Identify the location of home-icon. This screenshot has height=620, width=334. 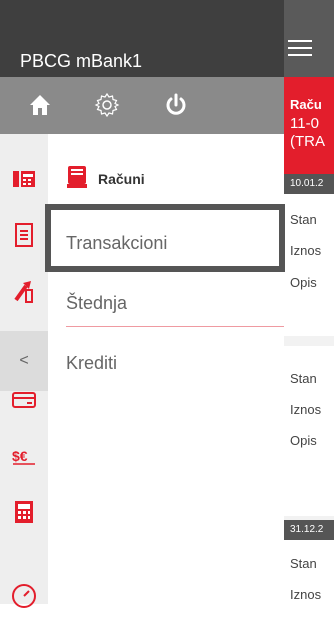
(40, 105).